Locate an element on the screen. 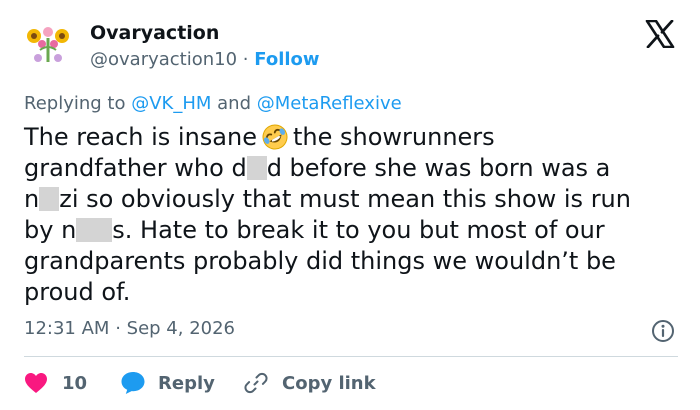  heart-icon is located at coordinates (36, 383).